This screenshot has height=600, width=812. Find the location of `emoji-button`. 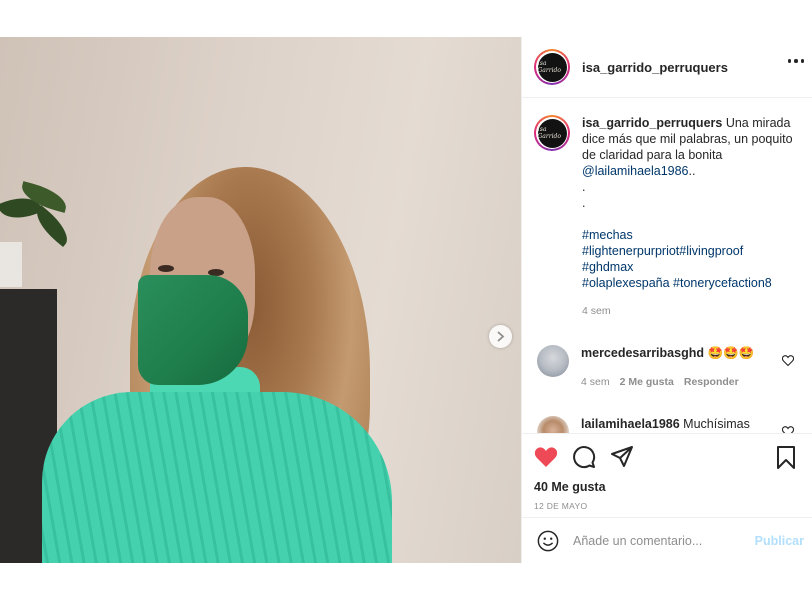

emoji-button is located at coordinates (548, 541).